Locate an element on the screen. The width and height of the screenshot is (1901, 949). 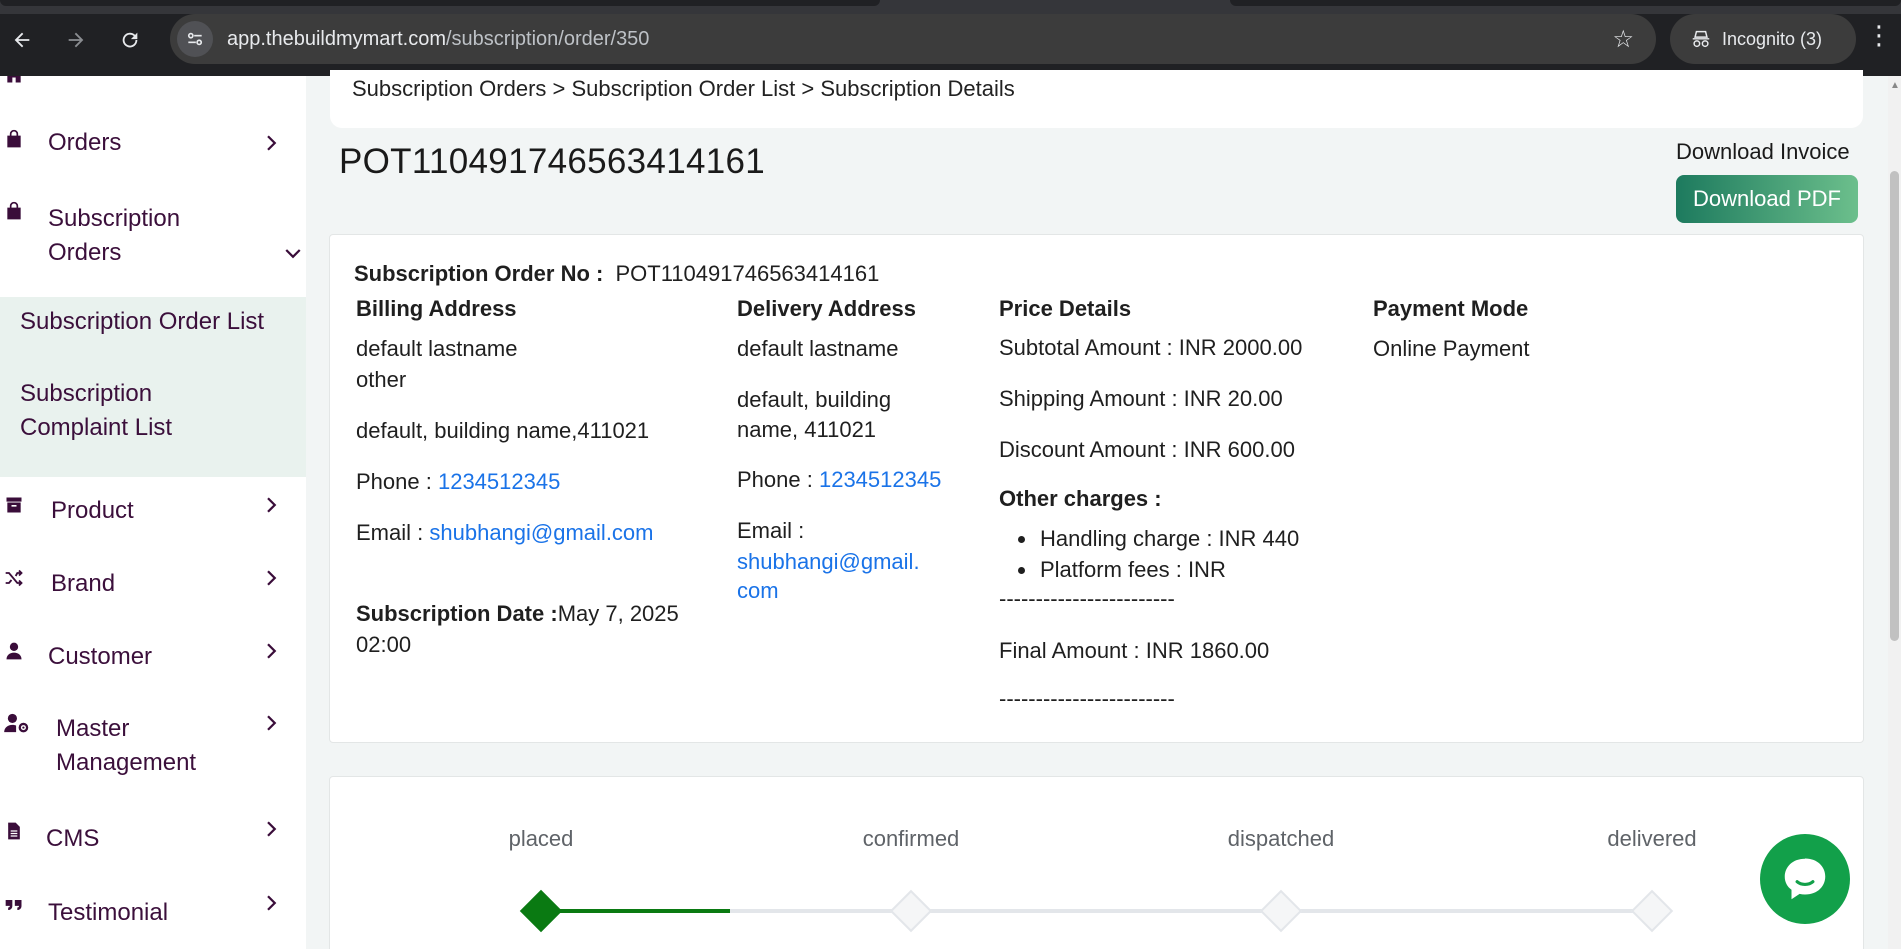
page-title: POT110491746563414161 is located at coordinates (552, 161).